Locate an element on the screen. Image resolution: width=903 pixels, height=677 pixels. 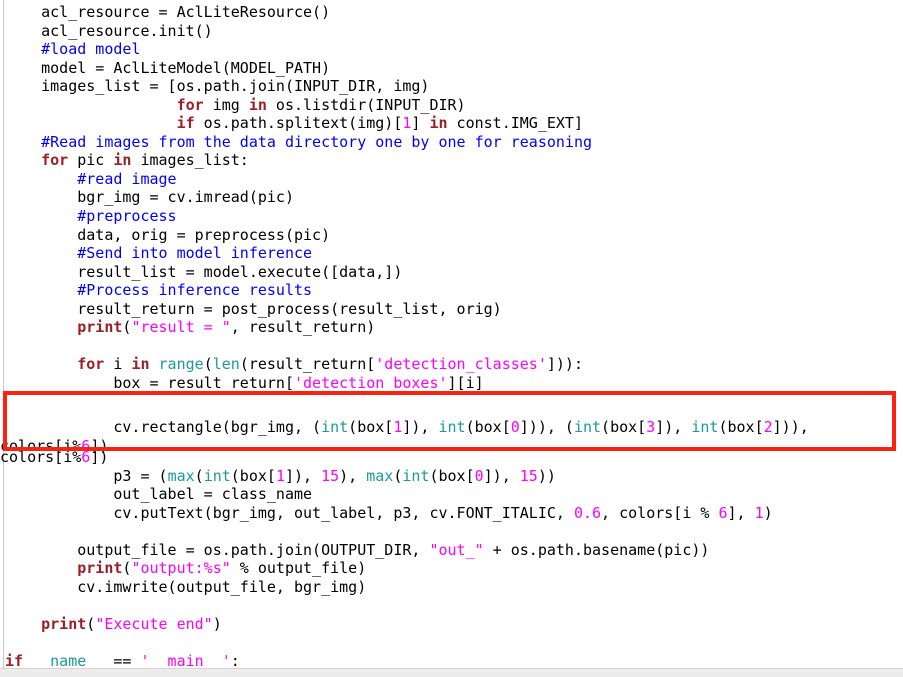
code-token: i is located at coordinates (118, 364).